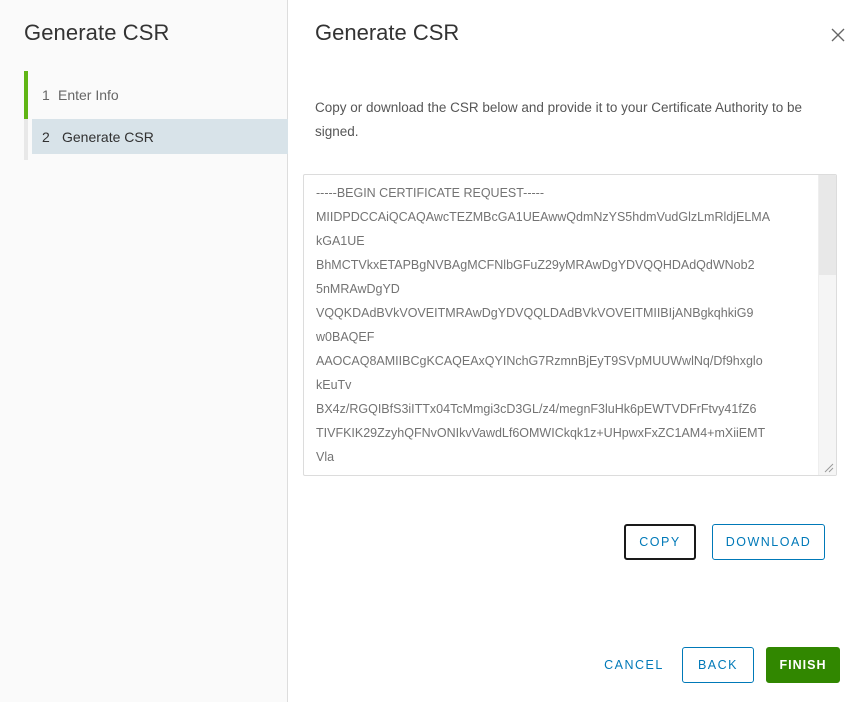 Image resolution: width=865 pixels, height=702 pixels. I want to click on wizard-steps: 1 Enter Info 2 Generate CSR, so click(156, 115).